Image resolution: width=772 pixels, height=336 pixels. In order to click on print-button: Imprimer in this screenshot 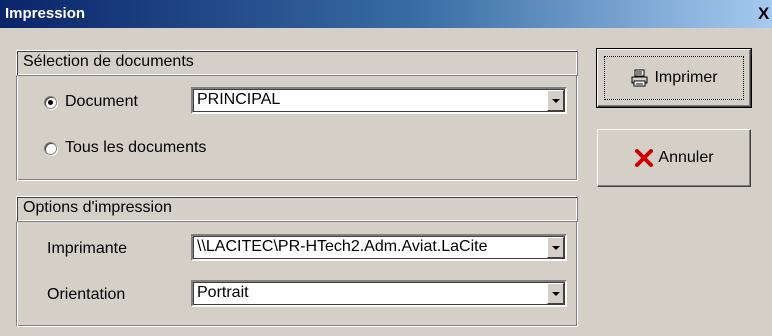, I will do `click(674, 78)`.